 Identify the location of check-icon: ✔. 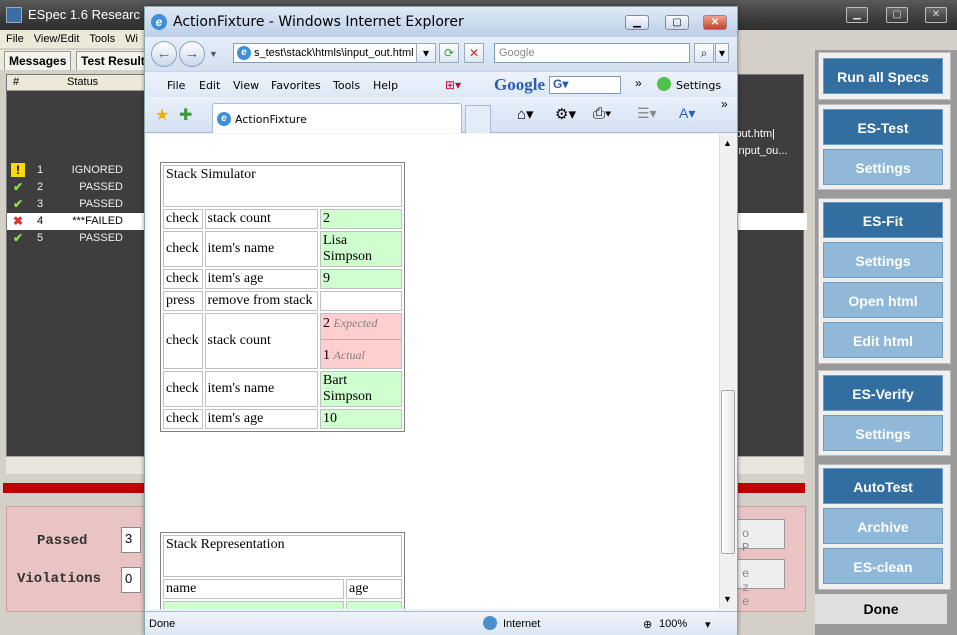
(18, 238).